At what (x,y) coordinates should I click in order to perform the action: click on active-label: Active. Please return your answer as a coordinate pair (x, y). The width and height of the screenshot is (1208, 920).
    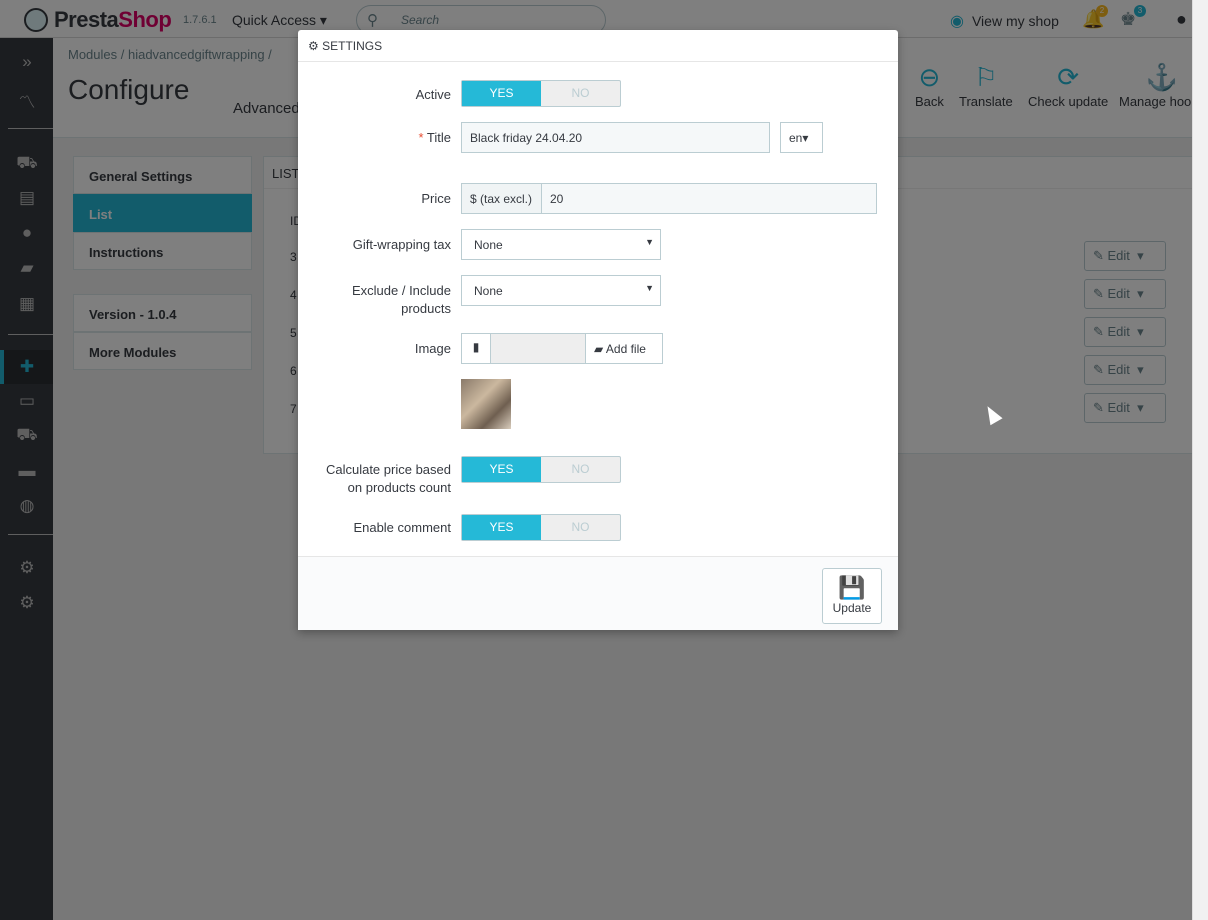
    Looking at the image, I should click on (433, 94).